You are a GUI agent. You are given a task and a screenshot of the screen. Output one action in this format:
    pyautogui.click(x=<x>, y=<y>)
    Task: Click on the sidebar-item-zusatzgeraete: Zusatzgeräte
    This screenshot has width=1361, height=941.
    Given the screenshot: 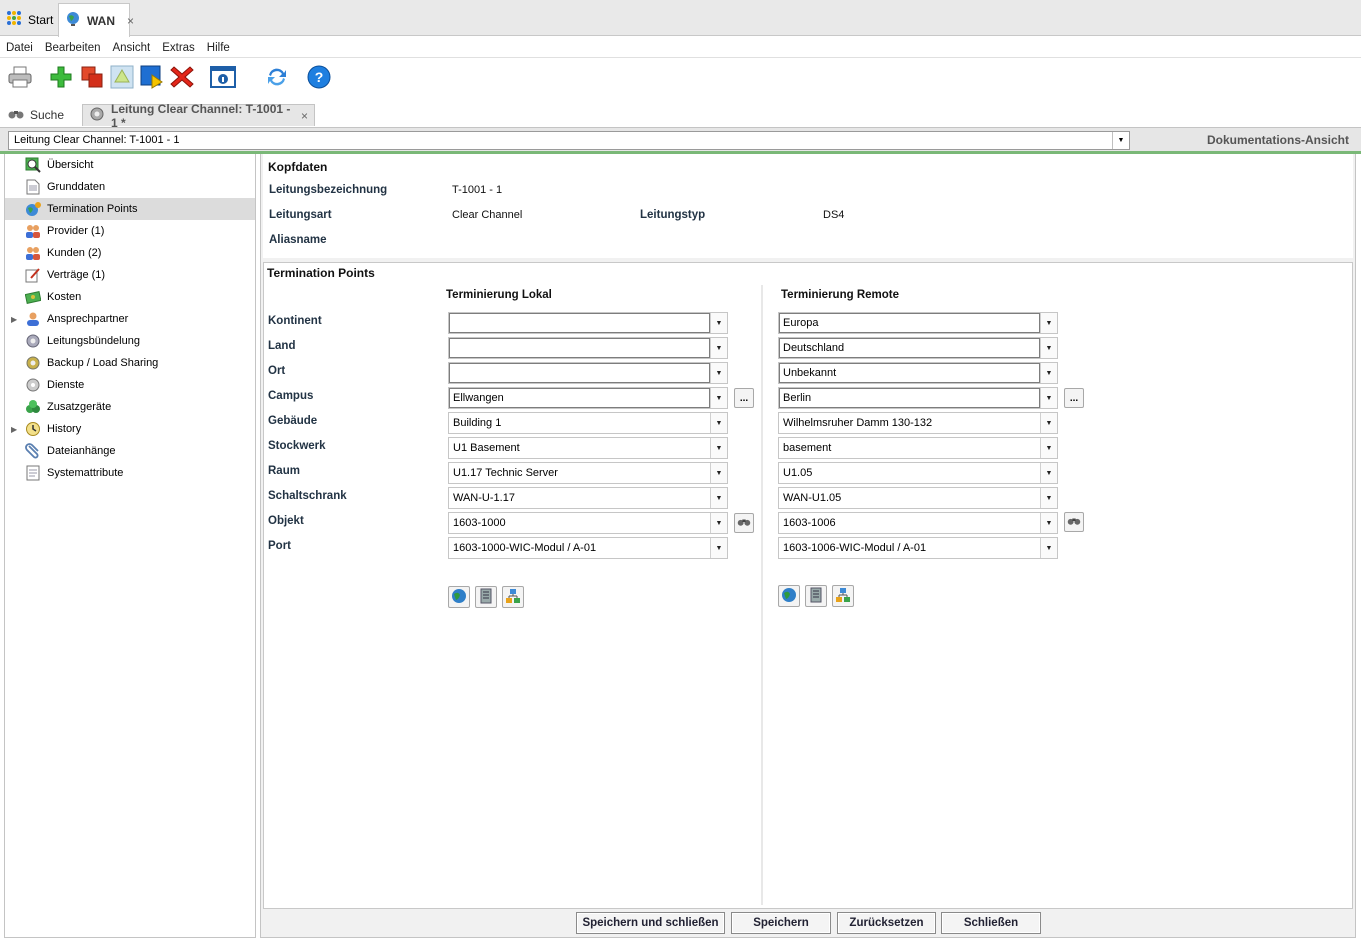 What is the action you would take?
    pyautogui.click(x=130, y=407)
    